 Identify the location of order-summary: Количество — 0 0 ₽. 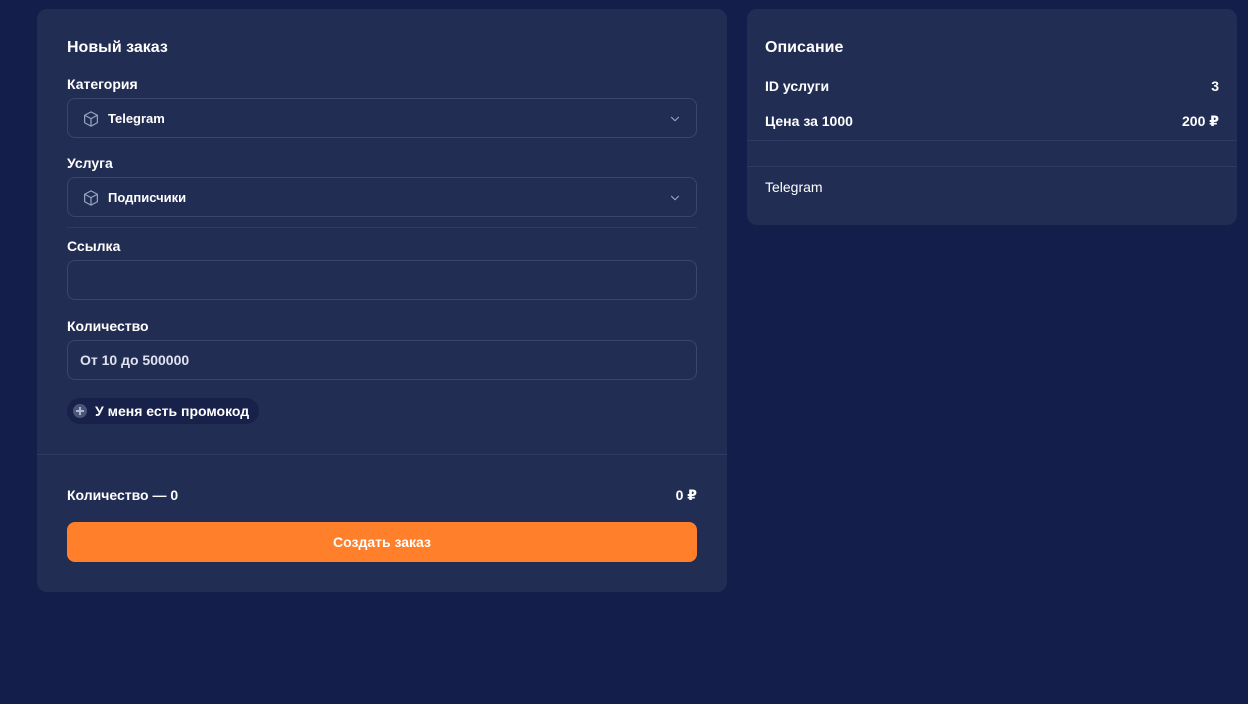
(382, 495).